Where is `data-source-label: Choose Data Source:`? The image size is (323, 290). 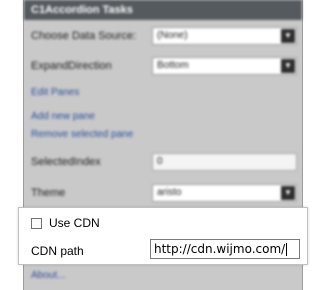 data-source-label: Choose Data Source: is located at coordinates (84, 36).